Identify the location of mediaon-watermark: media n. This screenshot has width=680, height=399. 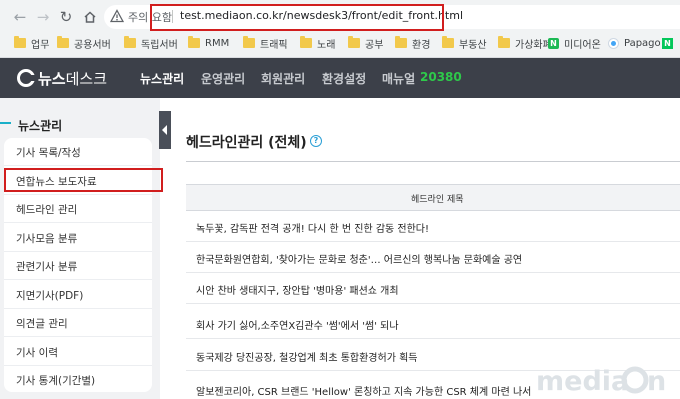
(606, 377).